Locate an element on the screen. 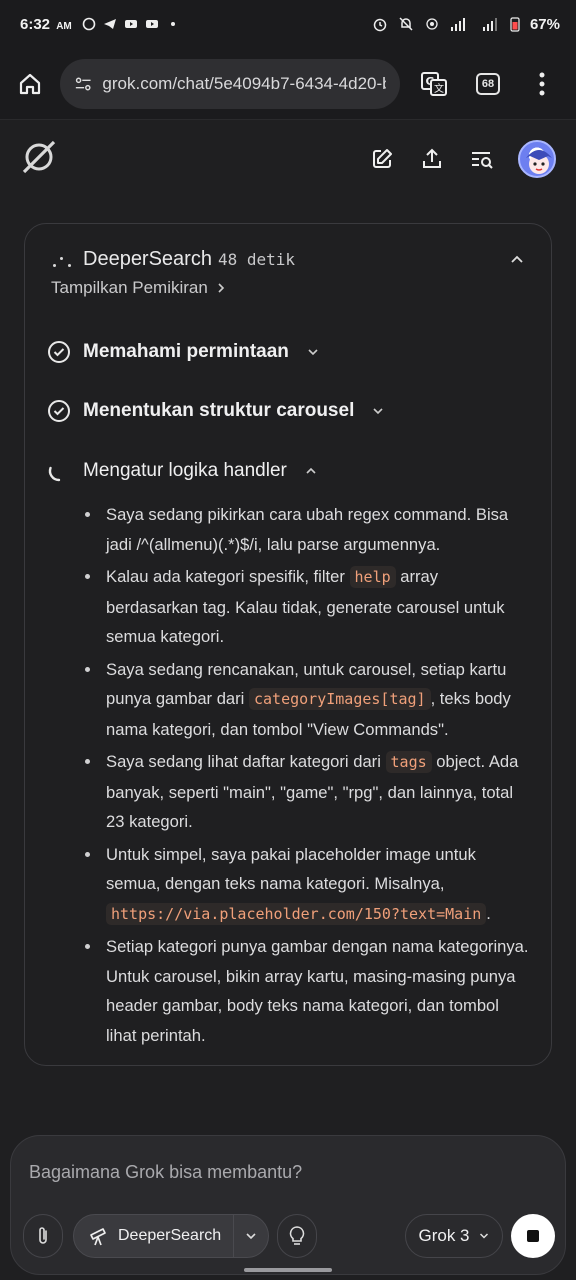 This screenshot has width=576, height=1280. status-bar: 6:32 AM 67% is located at coordinates (288, 24).